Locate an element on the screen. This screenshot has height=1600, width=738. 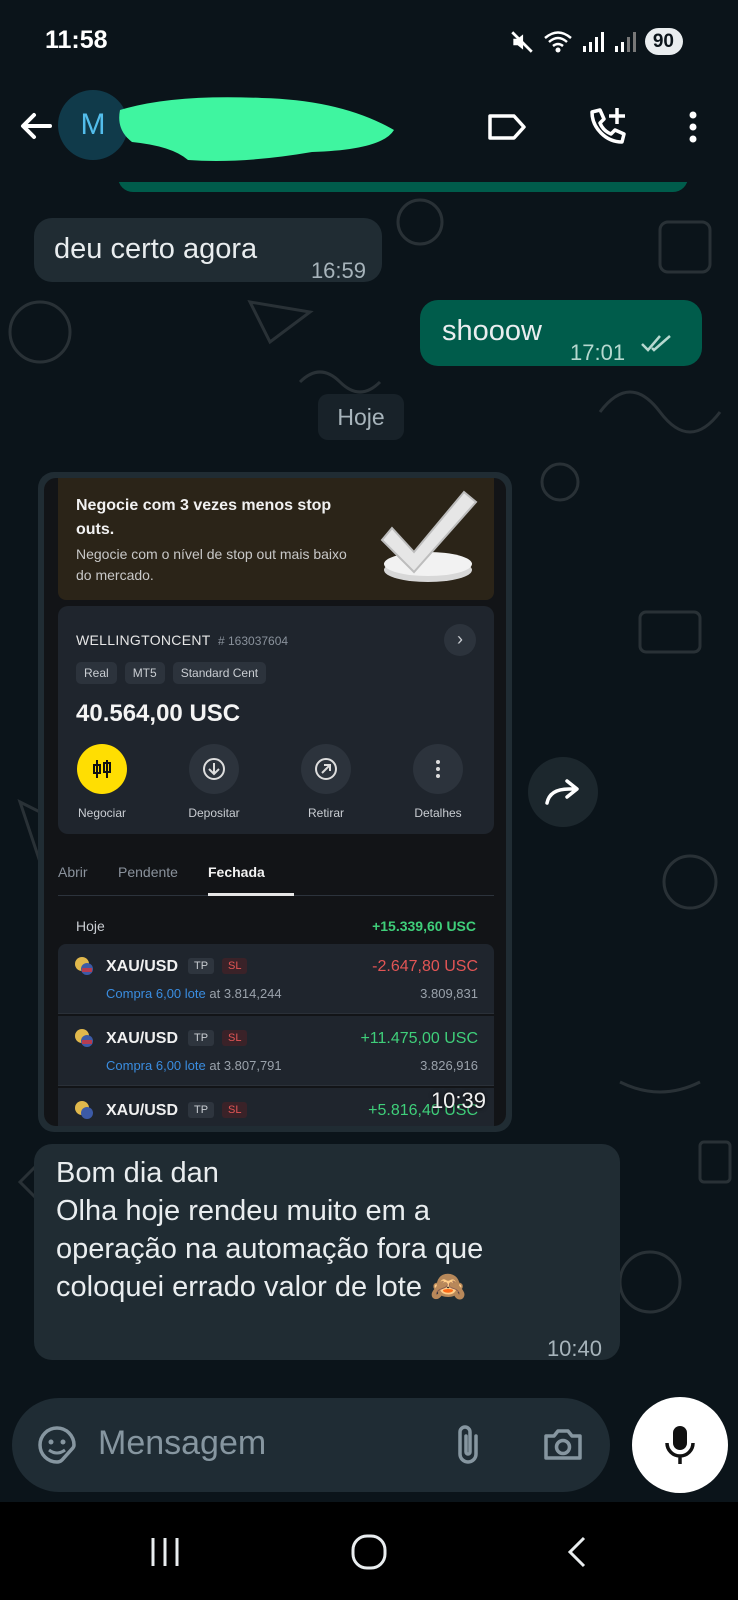
trade-detail: Compra 6,00 lote at 3.814,244 is located at coordinates (194, 993).